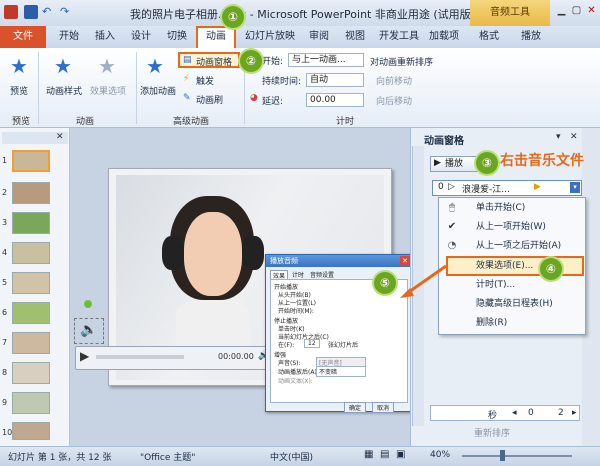 This screenshot has width=600, height=466. I want to click on audio-tools-context: 音频工具, so click(510, 13).